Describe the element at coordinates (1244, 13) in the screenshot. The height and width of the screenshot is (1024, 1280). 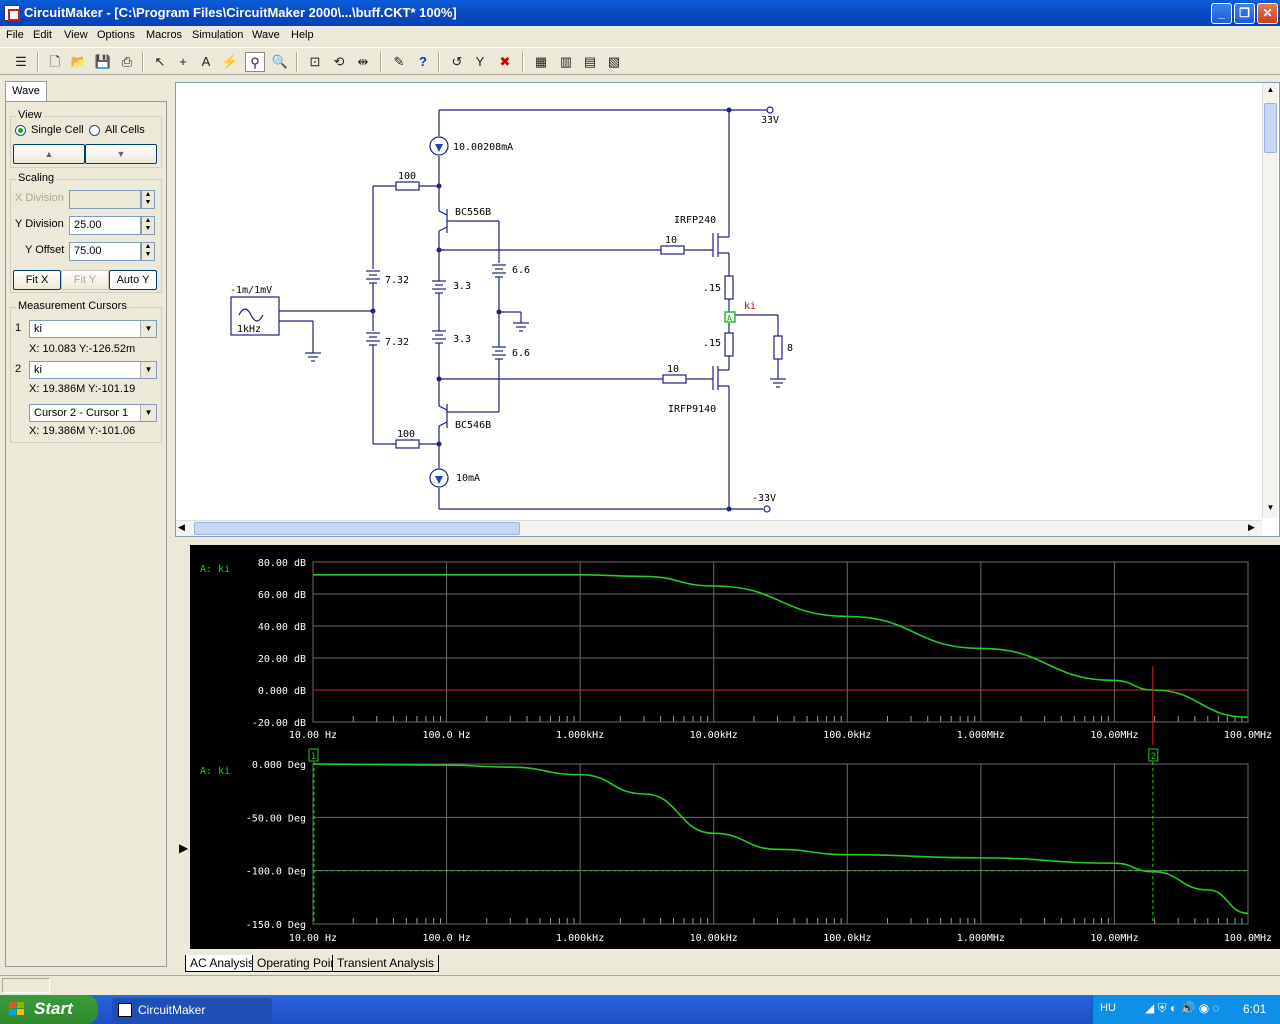
I see `restore-button: ❐` at that location.